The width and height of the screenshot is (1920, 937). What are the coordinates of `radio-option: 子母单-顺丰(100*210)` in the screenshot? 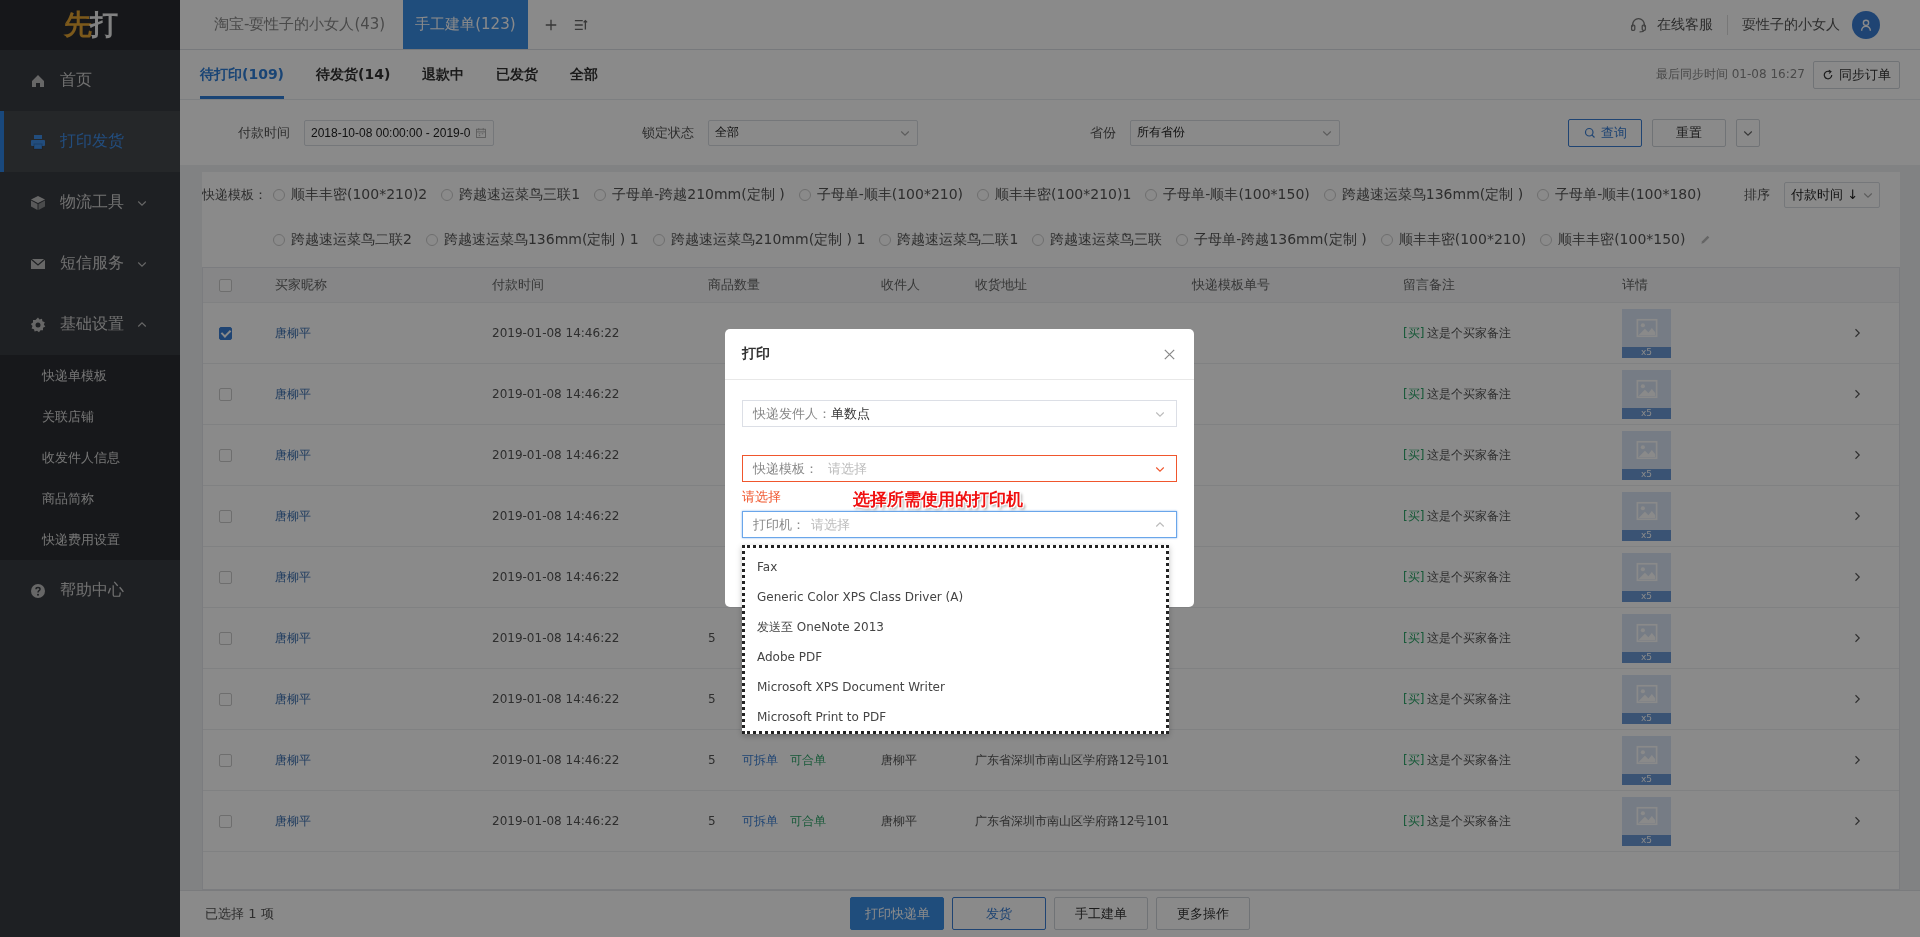 It's located at (881, 194).